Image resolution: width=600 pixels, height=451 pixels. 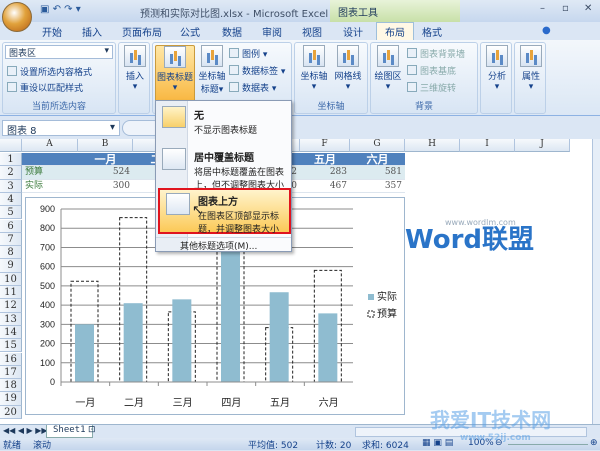 What do you see at coordinates (594, 443) in the screenshot?
I see `zoom-in-icon: ⊕` at bounding box center [594, 443].